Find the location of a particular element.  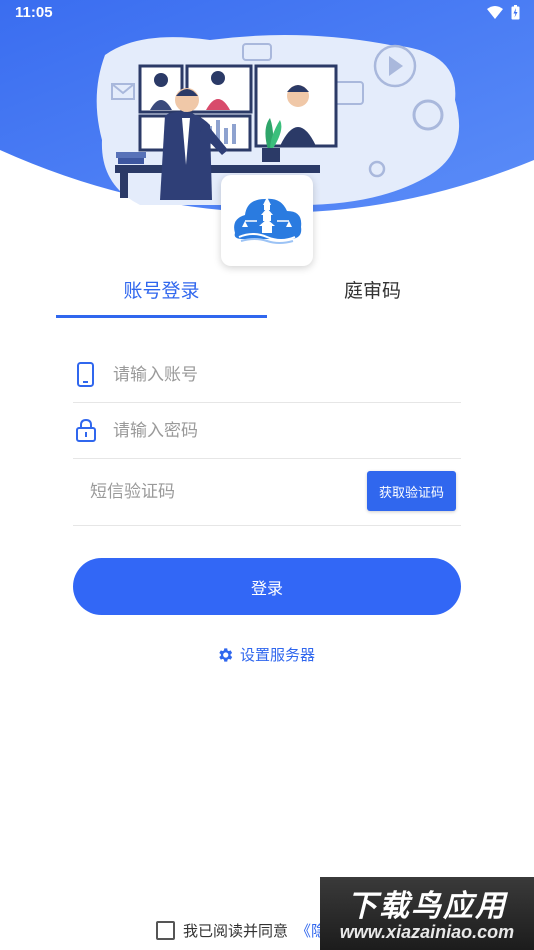

watermark-url: www.xiazainiao.com is located at coordinates (427, 932).